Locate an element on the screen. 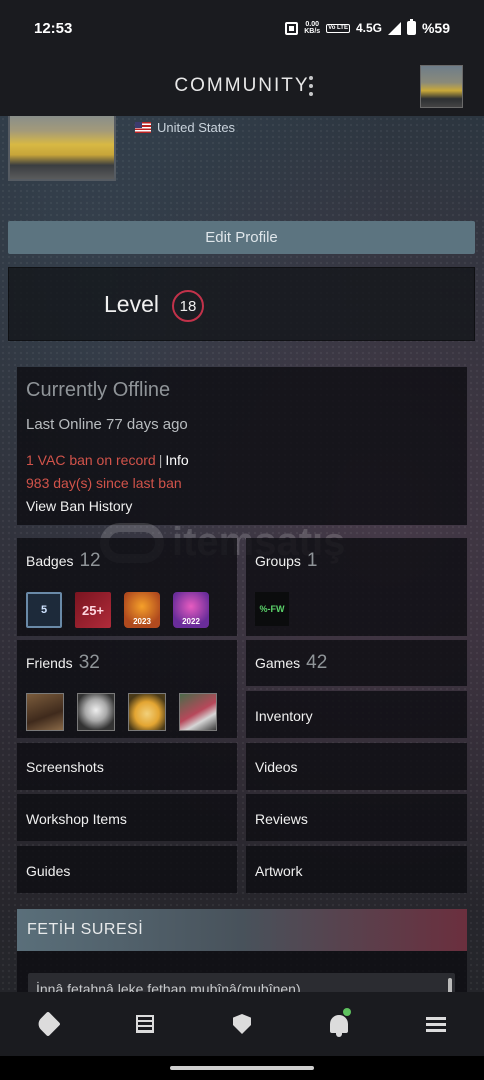 The width and height of the screenshot is (484, 1080). summary-section-title: FETİH SURESİ is located at coordinates (242, 930).